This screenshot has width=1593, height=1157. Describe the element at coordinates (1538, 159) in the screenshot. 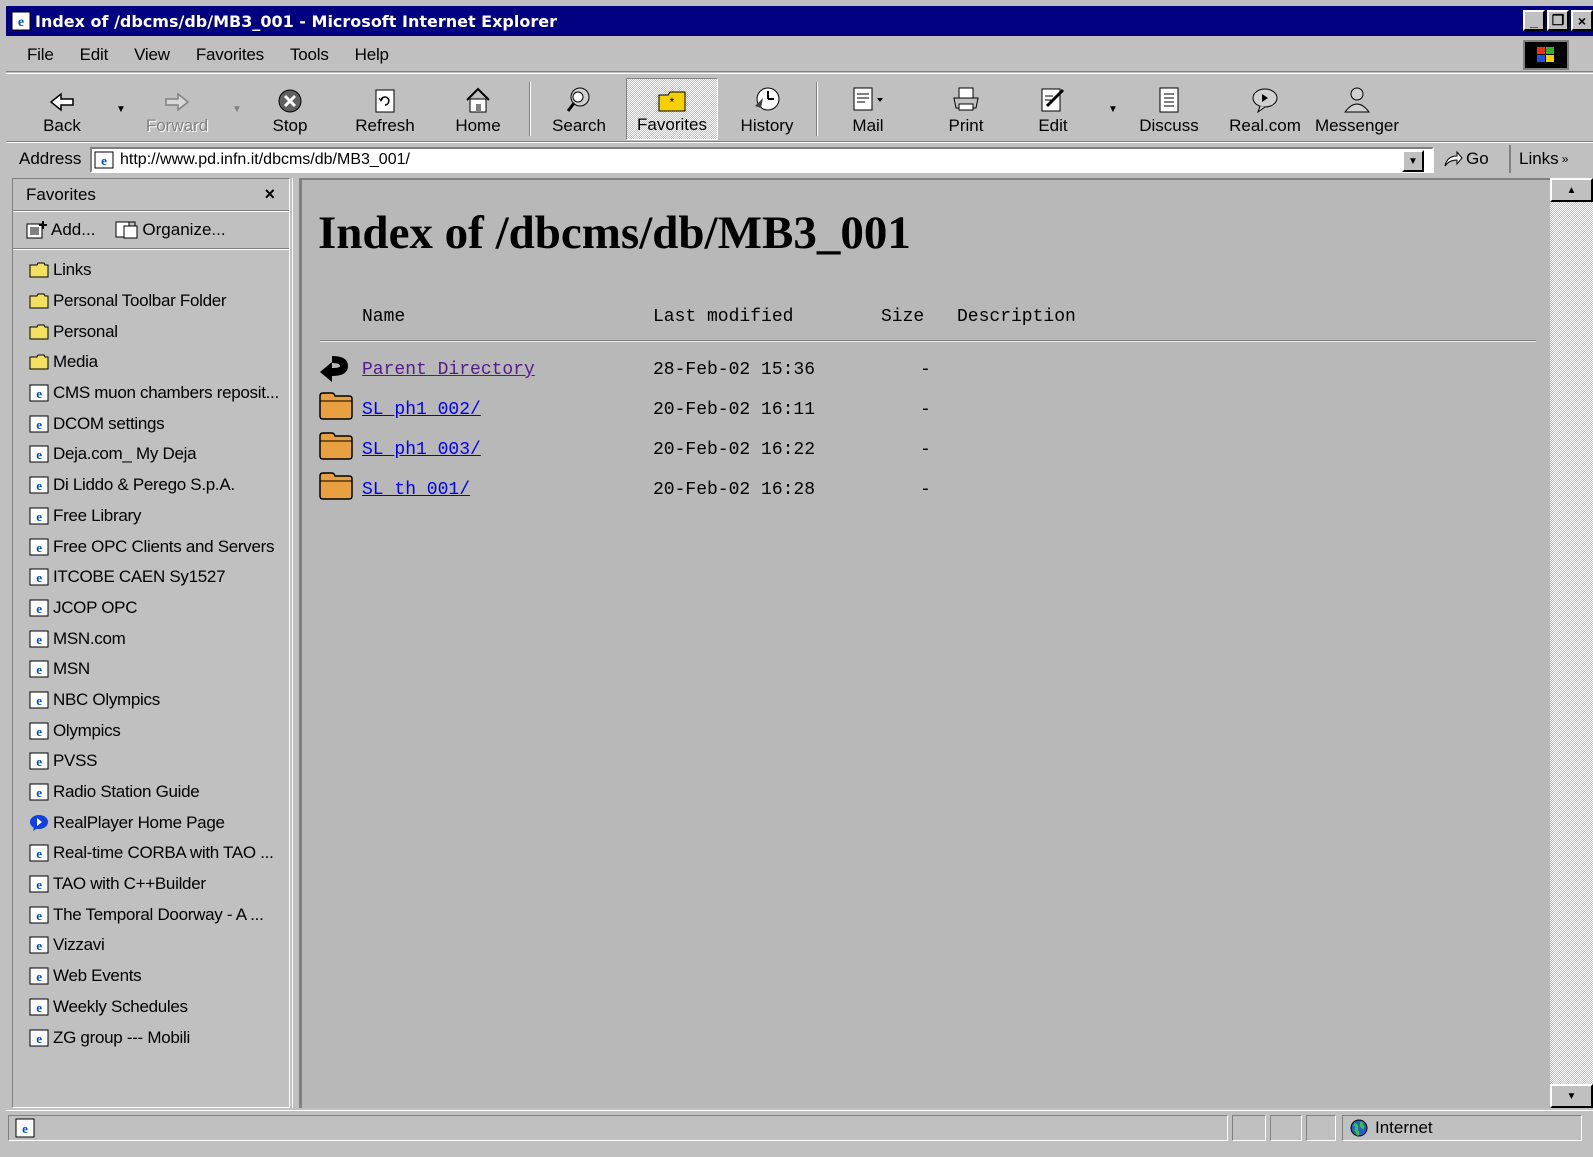

I see `links-toolbar-button: Links »` at that location.